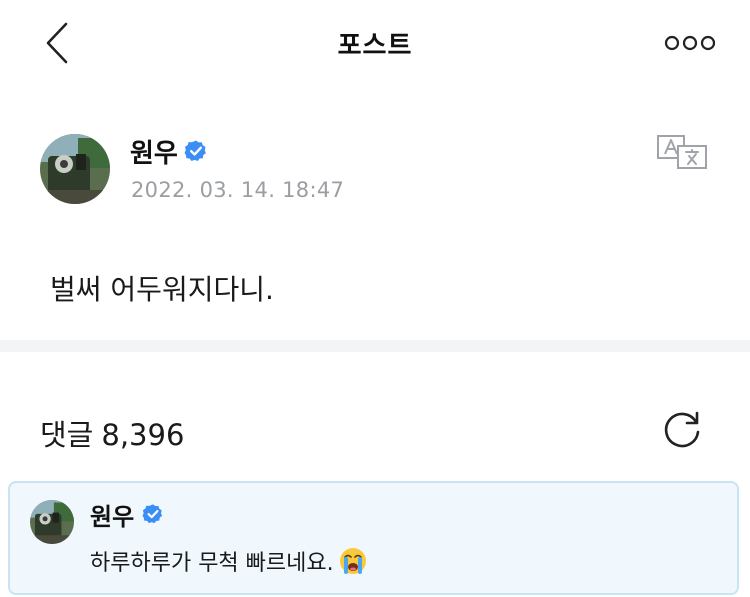  I want to click on section-divider, so click(375, 346).